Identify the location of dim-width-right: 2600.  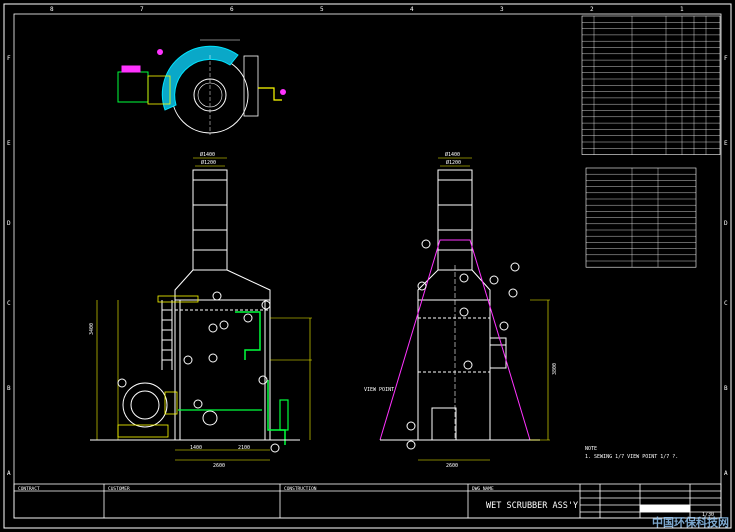
(452, 466).